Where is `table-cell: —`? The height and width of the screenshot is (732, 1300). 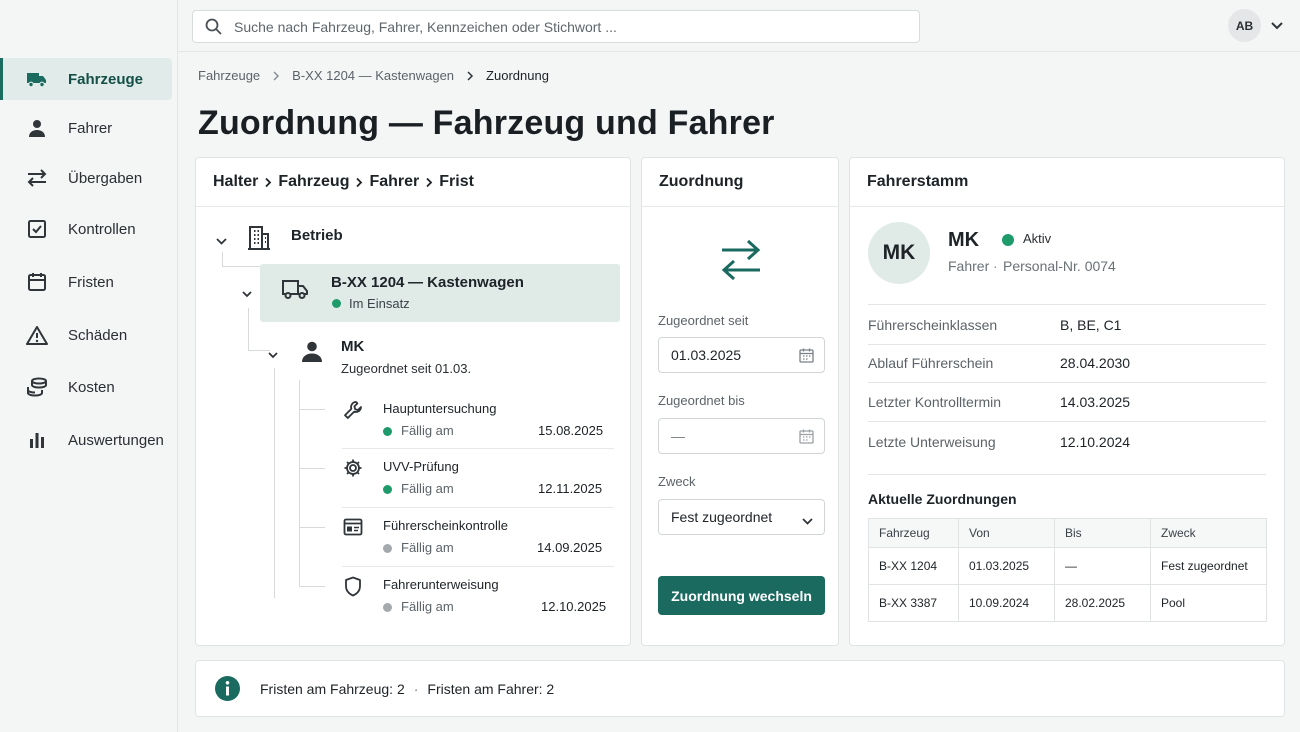 table-cell: — is located at coordinates (1102, 566).